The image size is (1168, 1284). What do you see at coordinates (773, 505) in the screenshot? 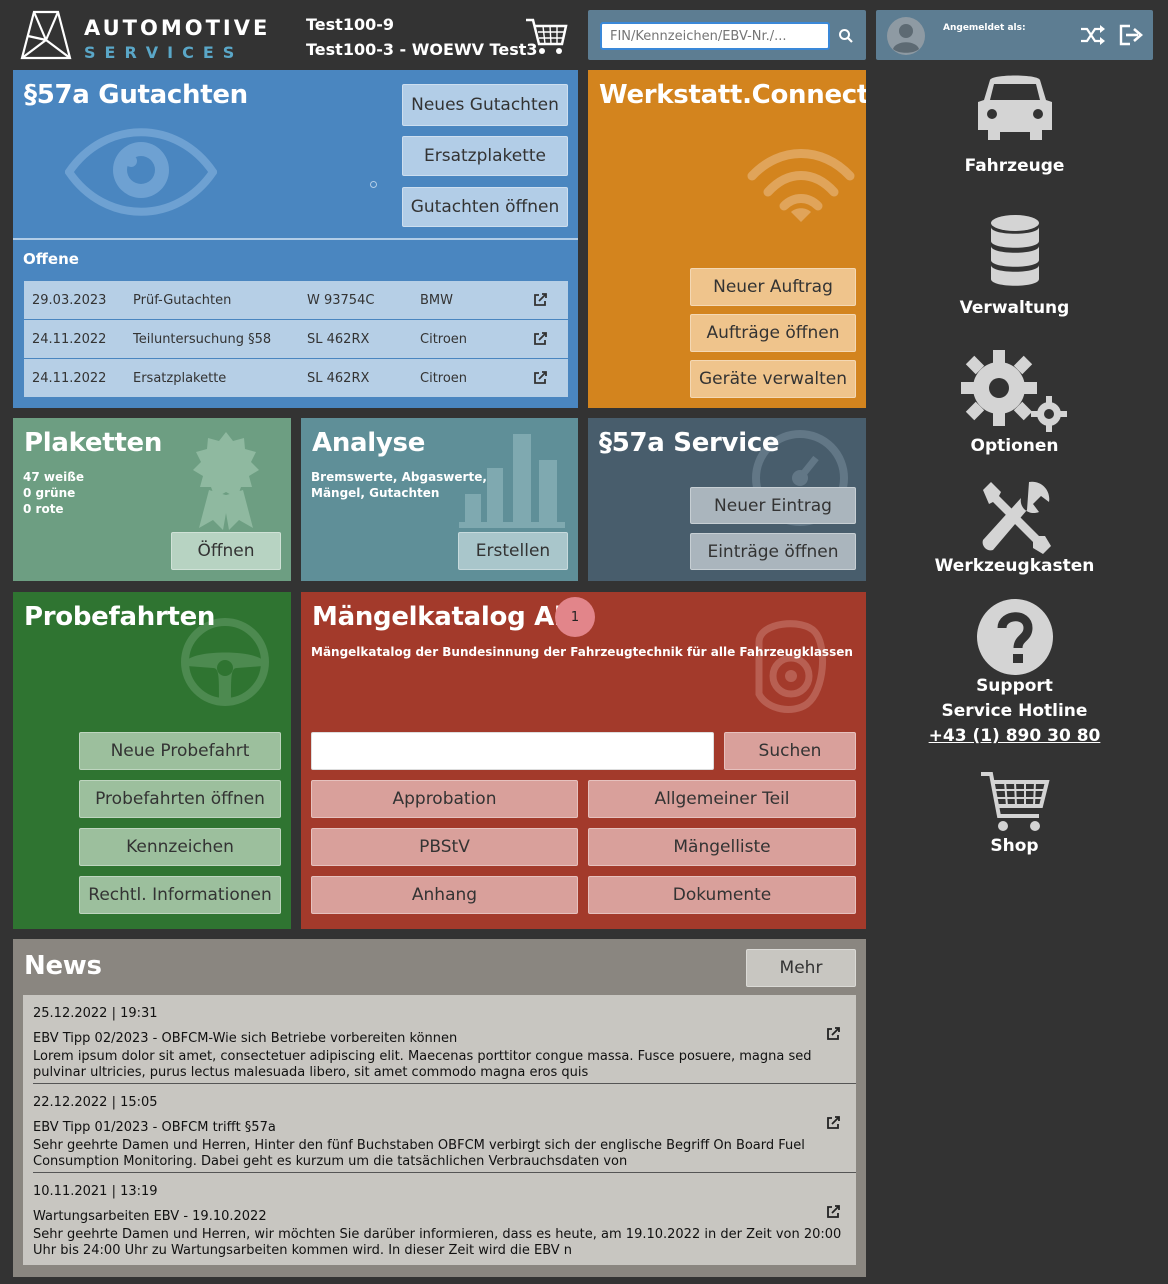
I see `new-entry-button: Neuer Eintrag` at bounding box center [773, 505].